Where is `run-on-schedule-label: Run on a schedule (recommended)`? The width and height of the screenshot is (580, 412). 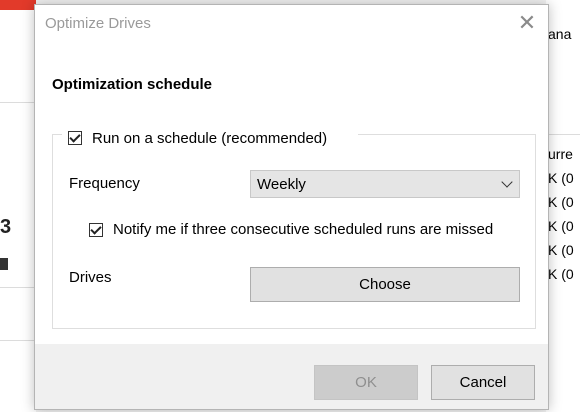
run-on-schedule-label: Run on a schedule (recommended) is located at coordinates (210, 138).